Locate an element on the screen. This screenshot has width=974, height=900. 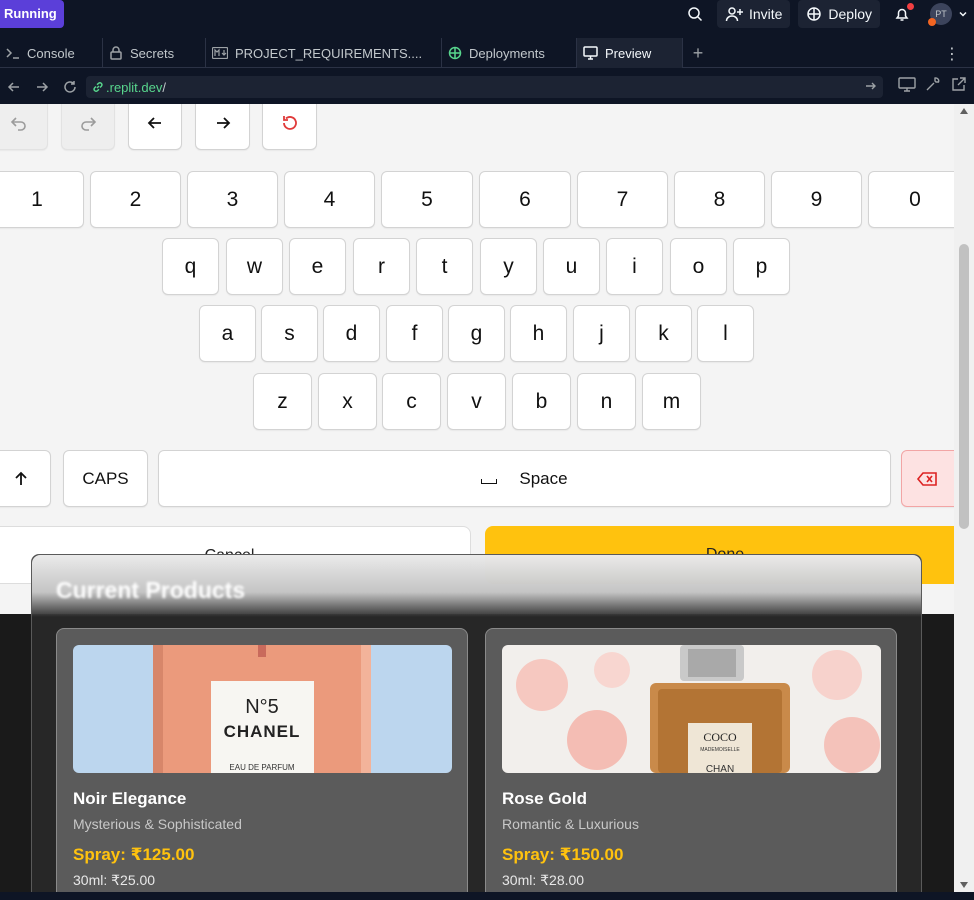
product-name: Noir Elegance is located at coordinates (130, 798).